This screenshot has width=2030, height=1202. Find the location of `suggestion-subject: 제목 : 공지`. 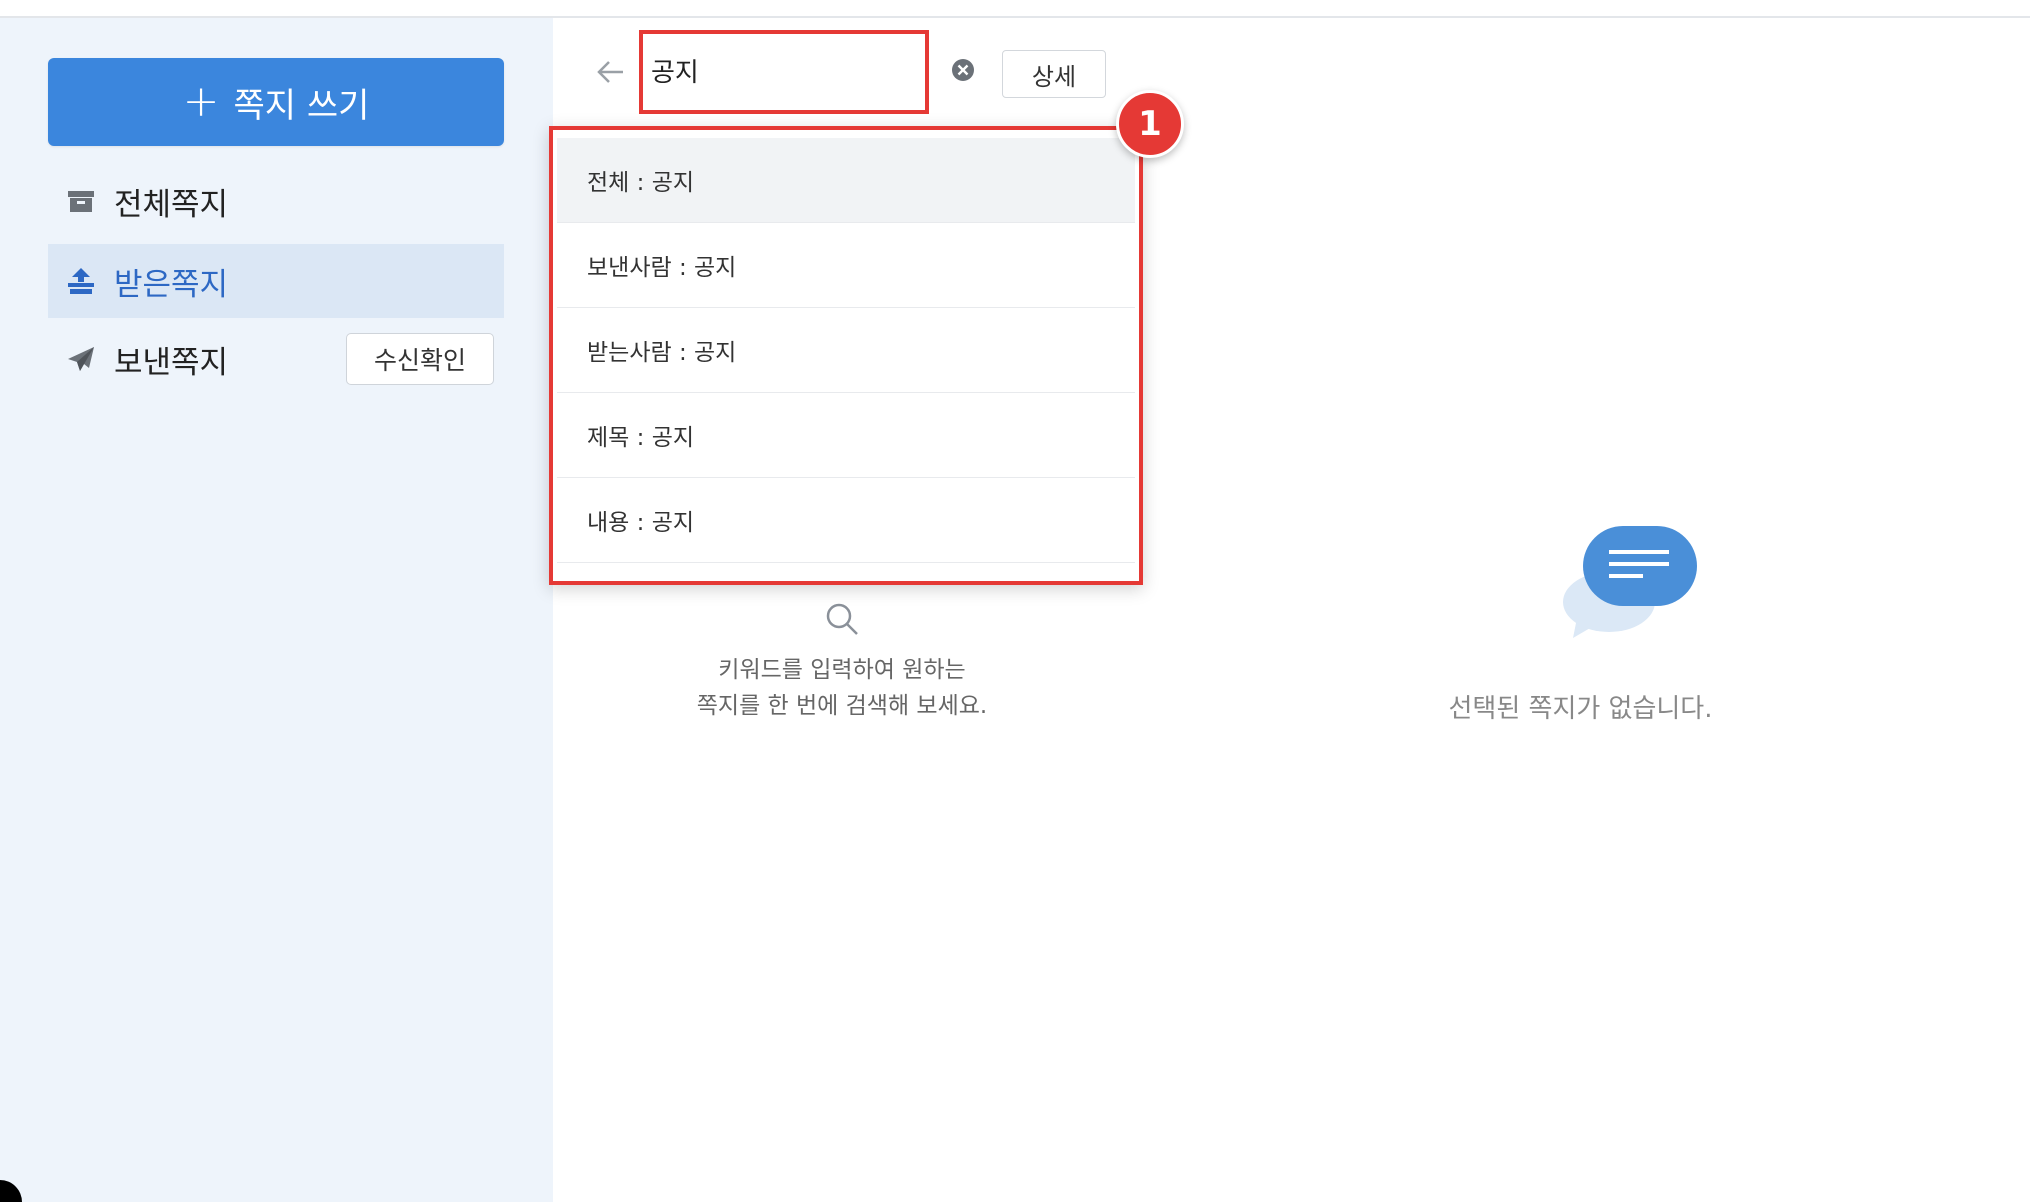

suggestion-subject: 제목 : 공지 is located at coordinates (846, 435).